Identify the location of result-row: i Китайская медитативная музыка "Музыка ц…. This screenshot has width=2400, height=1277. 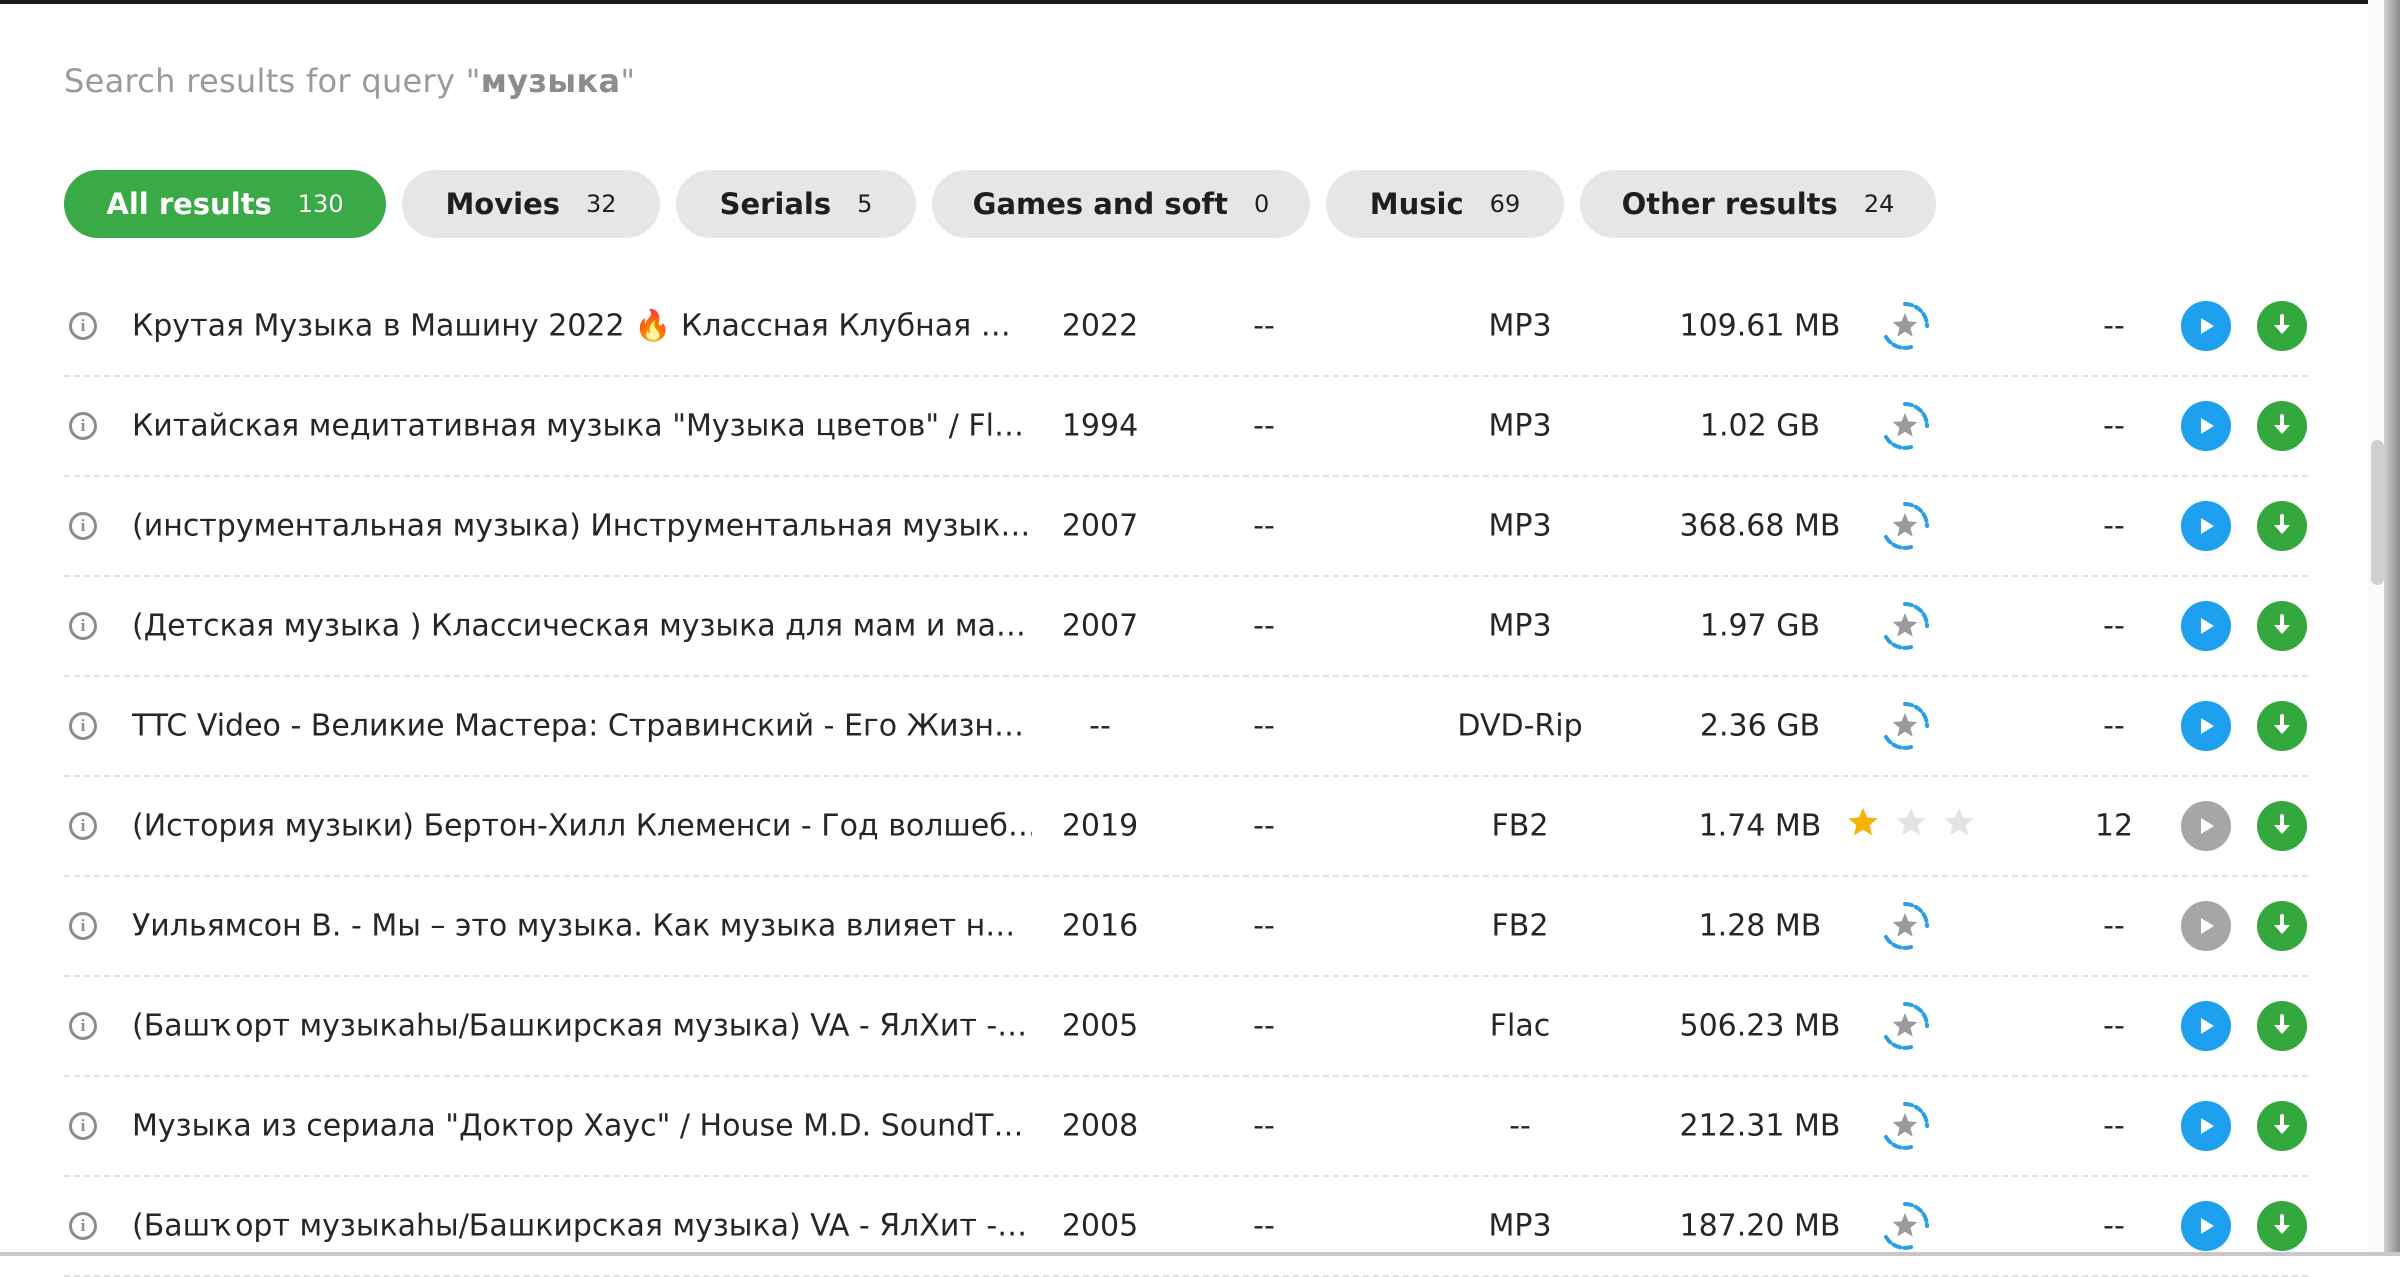
(1186, 427).